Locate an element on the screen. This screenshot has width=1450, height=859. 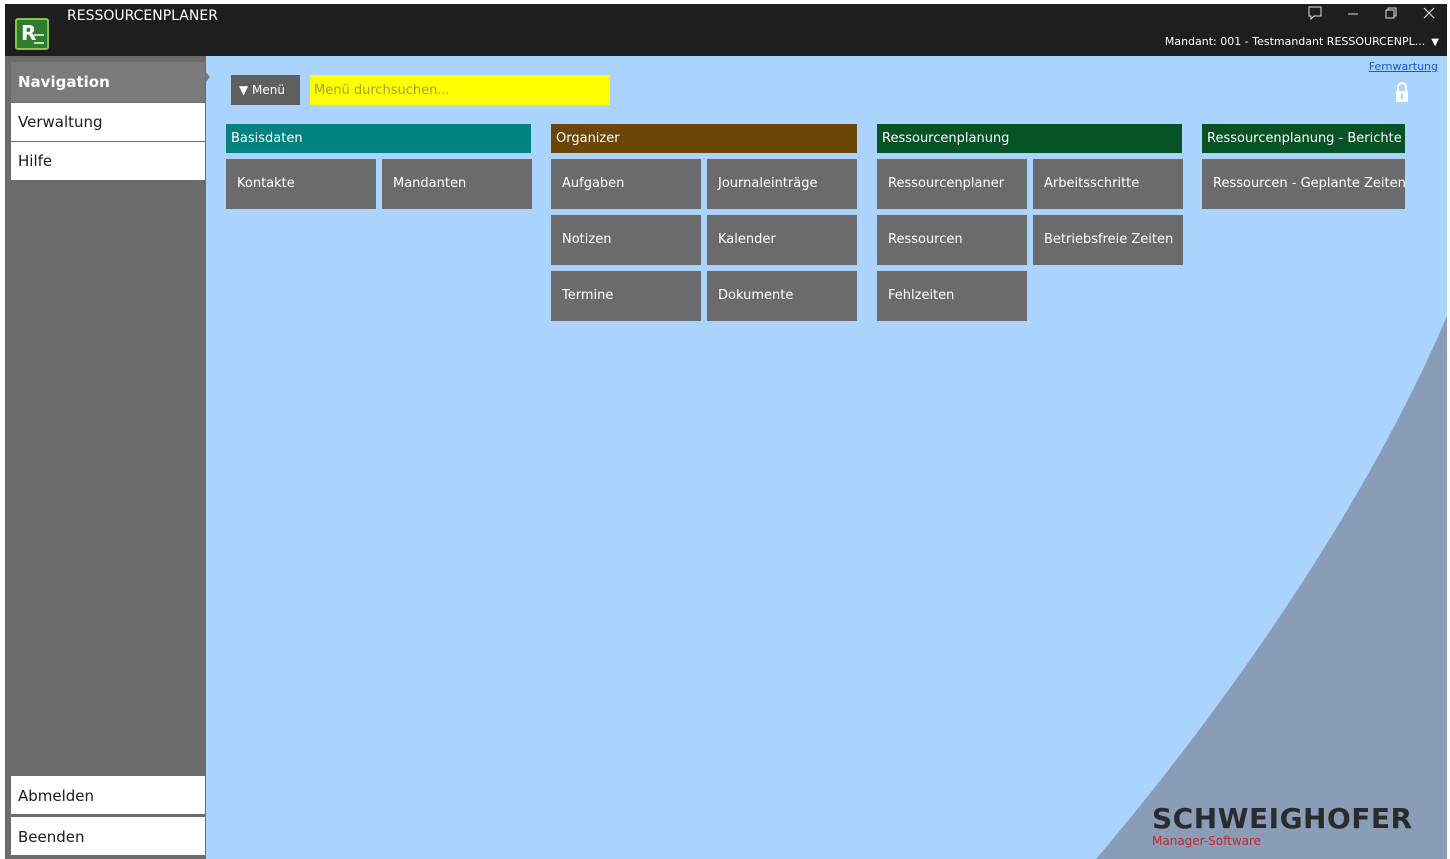
tile-mandanten: Mandanten is located at coordinates (457, 184).